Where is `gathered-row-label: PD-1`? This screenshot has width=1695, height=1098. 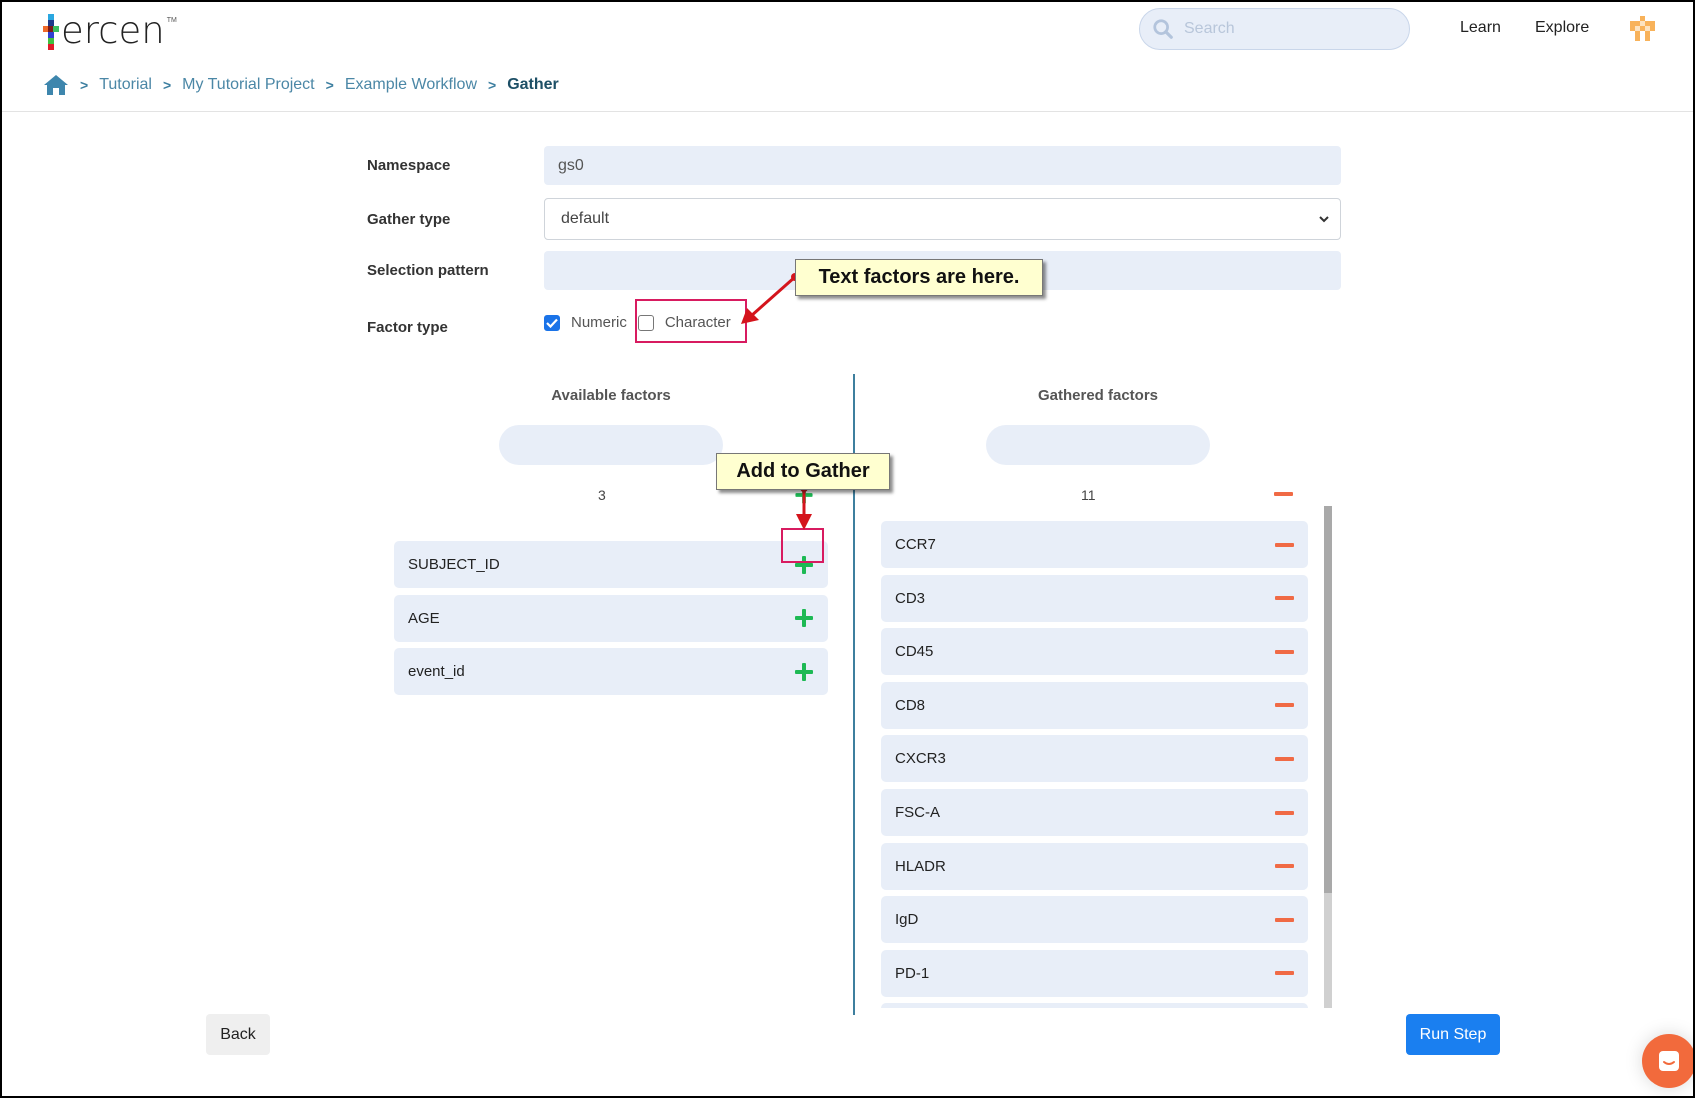
gathered-row-label: PD-1 is located at coordinates (912, 973).